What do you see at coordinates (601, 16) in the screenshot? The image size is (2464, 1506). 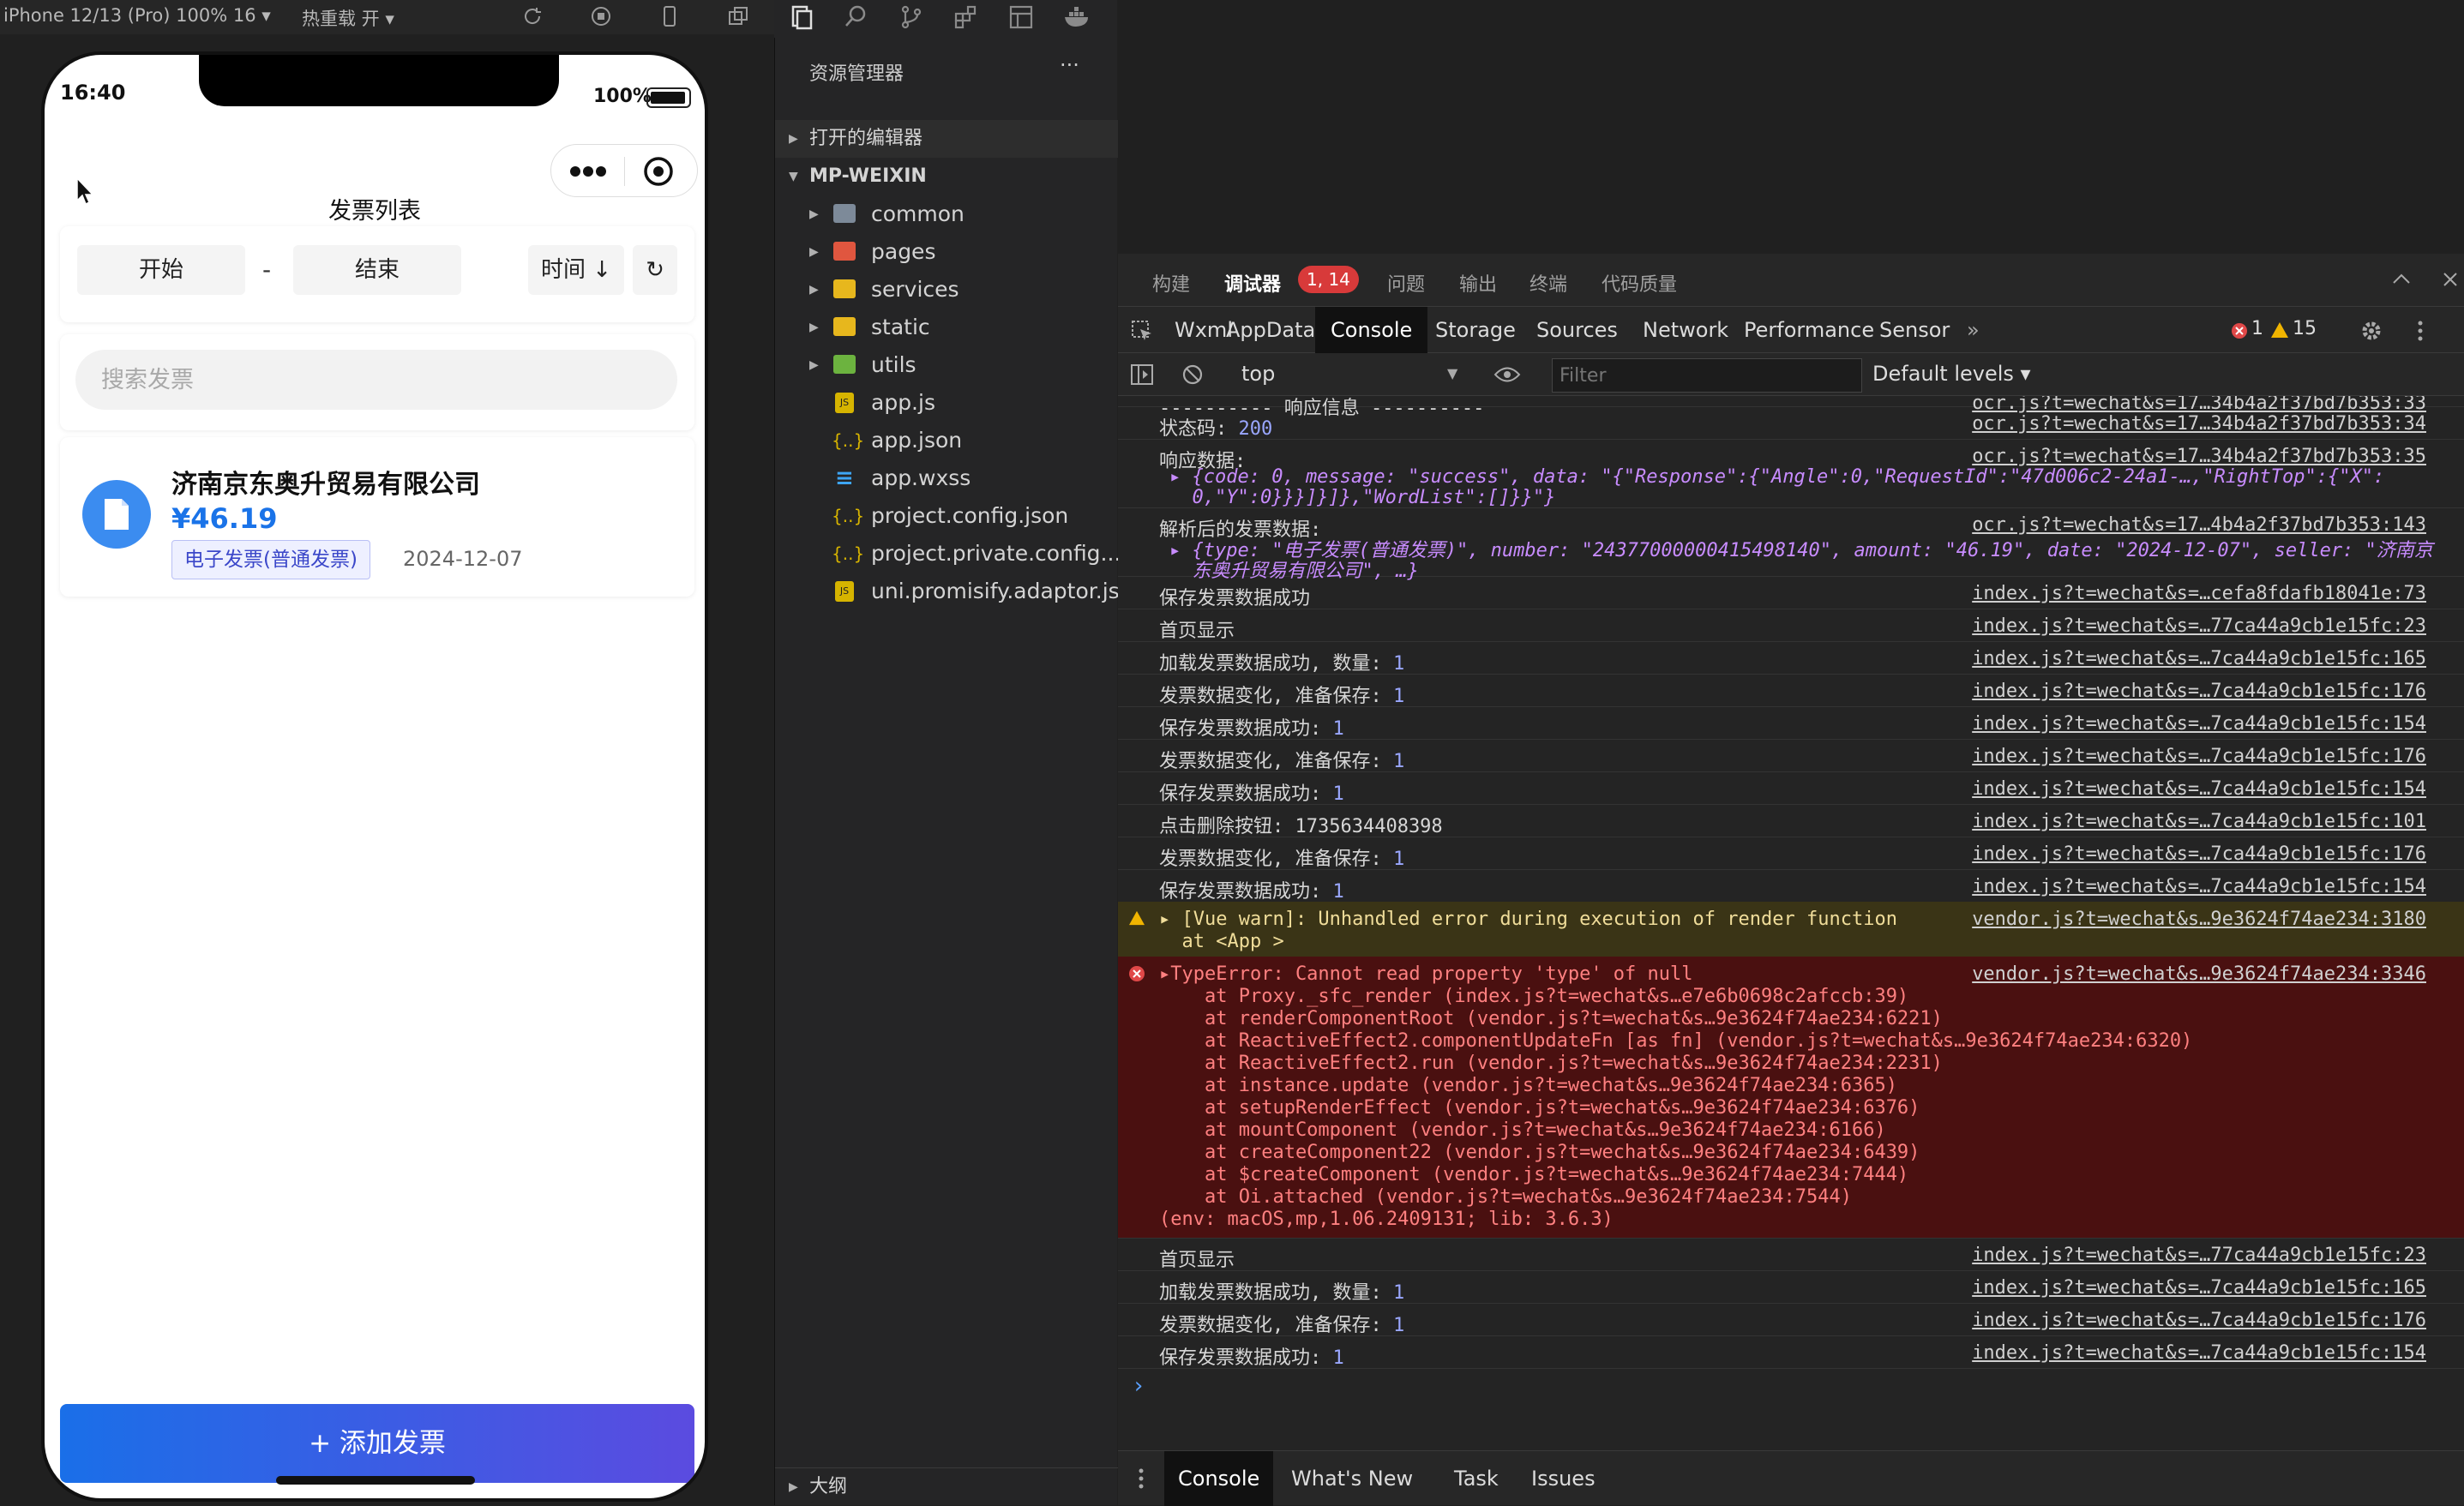 I see `stop-icon` at bounding box center [601, 16].